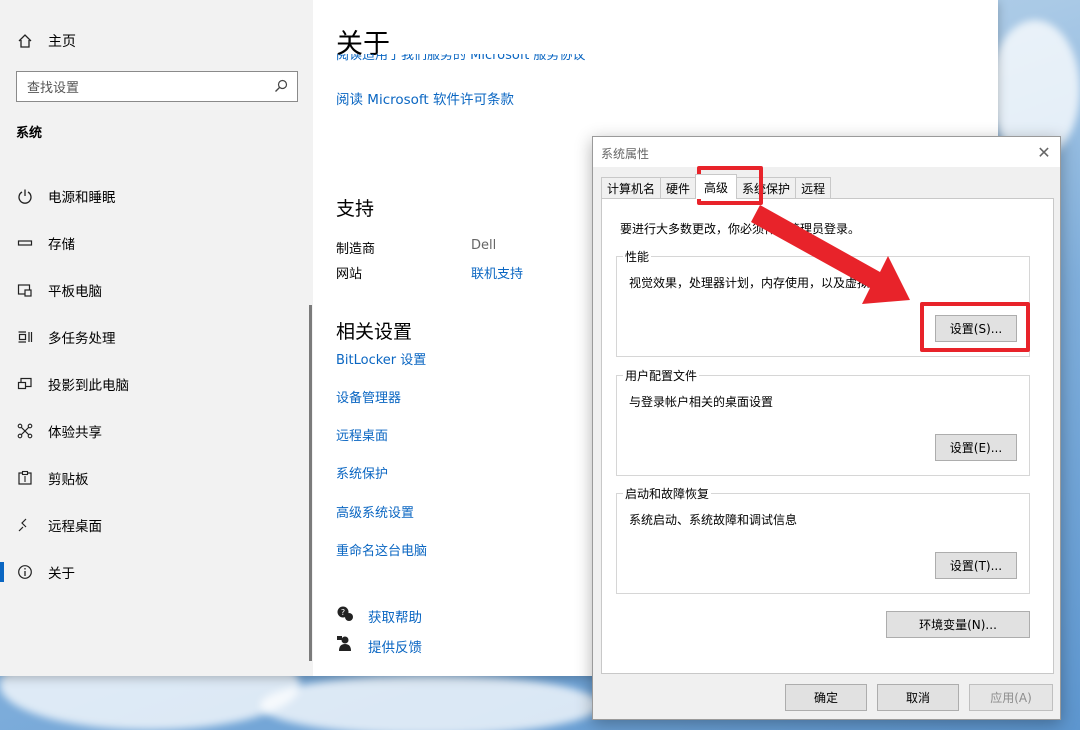 The width and height of the screenshot is (1080, 730). Describe the element at coordinates (46, 41) in the screenshot. I see `sidebar-home: 主页` at that location.